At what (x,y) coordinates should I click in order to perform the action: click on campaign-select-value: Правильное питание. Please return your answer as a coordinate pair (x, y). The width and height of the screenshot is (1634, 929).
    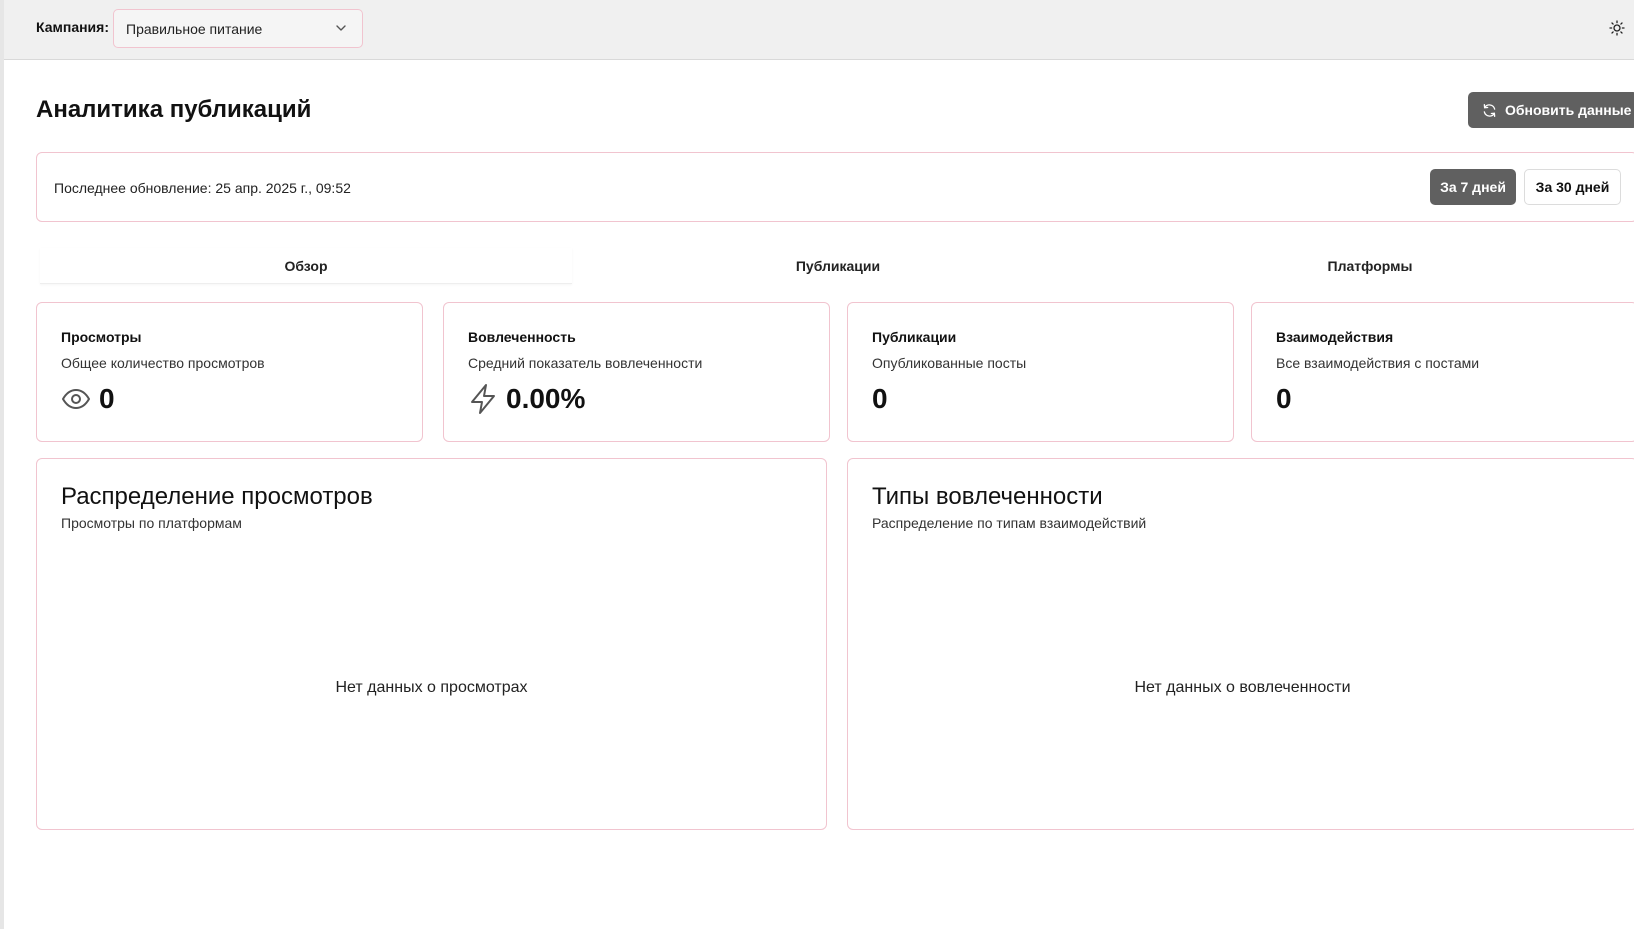
    Looking at the image, I should click on (194, 28).